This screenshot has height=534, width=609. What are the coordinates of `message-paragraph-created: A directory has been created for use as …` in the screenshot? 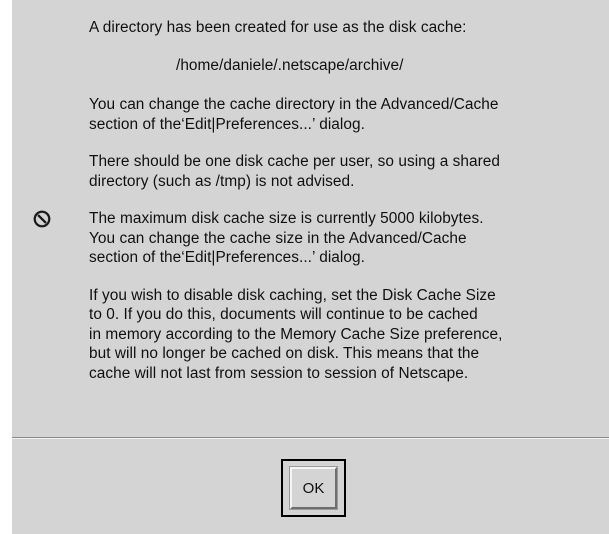 It's located at (278, 27).